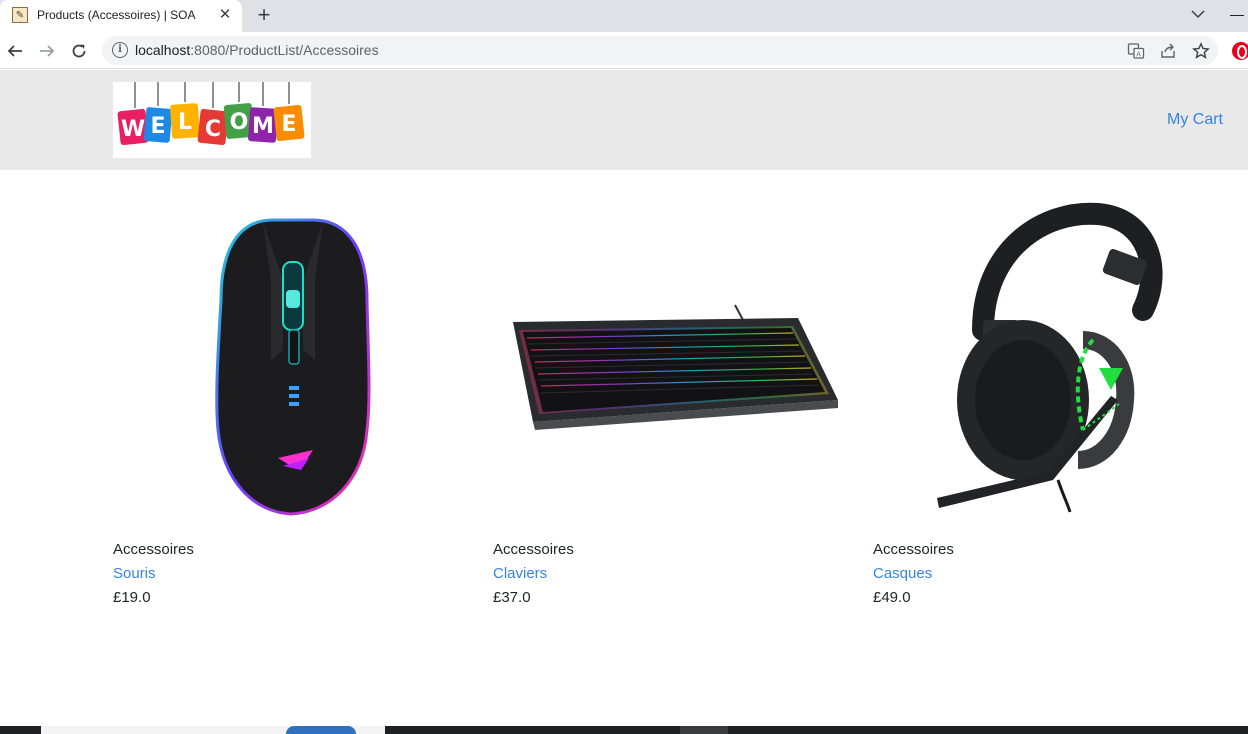 The image size is (1248, 734). I want to click on forward-arrow-icon, so click(47, 51).